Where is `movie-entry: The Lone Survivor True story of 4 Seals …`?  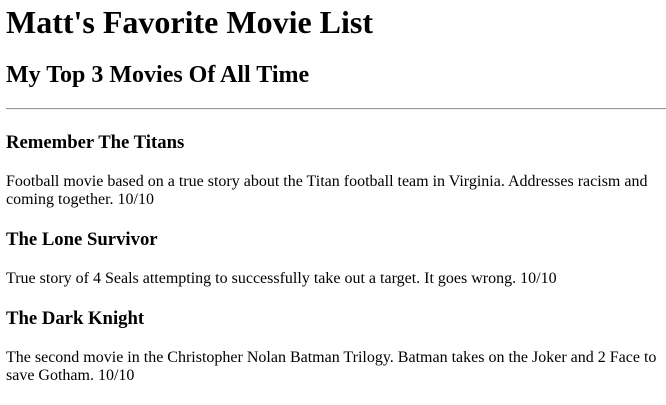
movie-entry: The Lone Survivor True story of 4 Seals … is located at coordinates (333, 258).